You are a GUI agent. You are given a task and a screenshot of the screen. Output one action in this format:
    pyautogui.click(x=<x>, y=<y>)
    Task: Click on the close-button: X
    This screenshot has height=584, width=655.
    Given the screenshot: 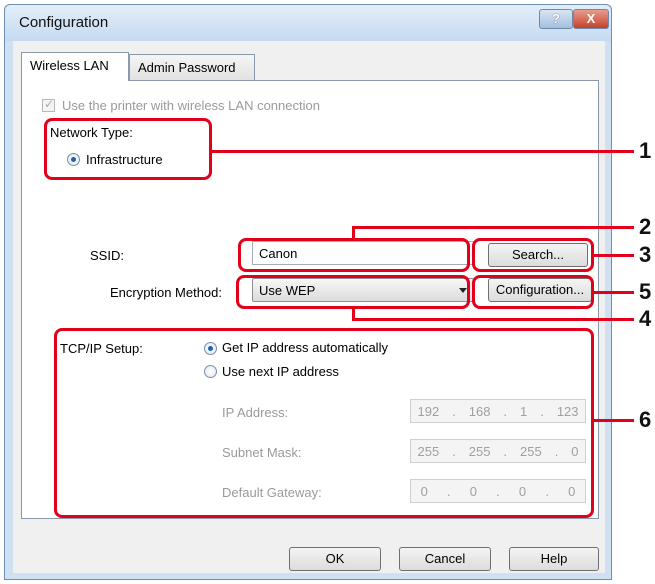 What is the action you would take?
    pyautogui.click(x=591, y=19)
    